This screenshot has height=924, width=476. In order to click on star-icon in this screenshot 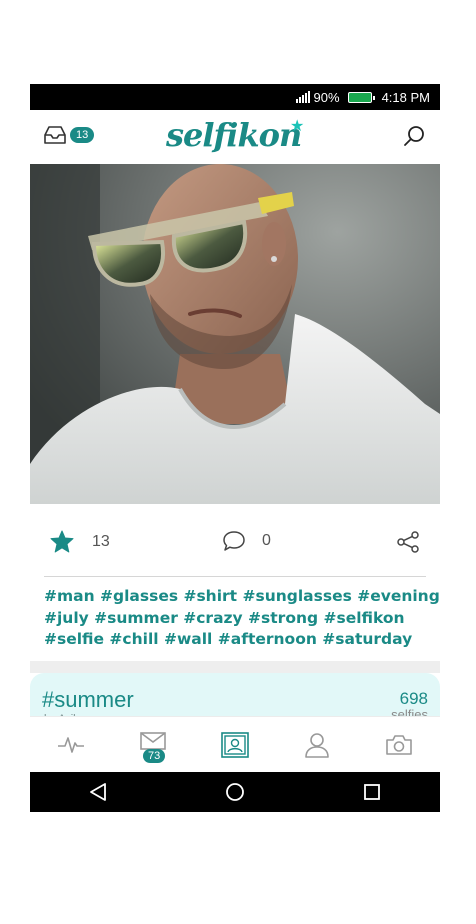, I will do `click(62, 541)`.